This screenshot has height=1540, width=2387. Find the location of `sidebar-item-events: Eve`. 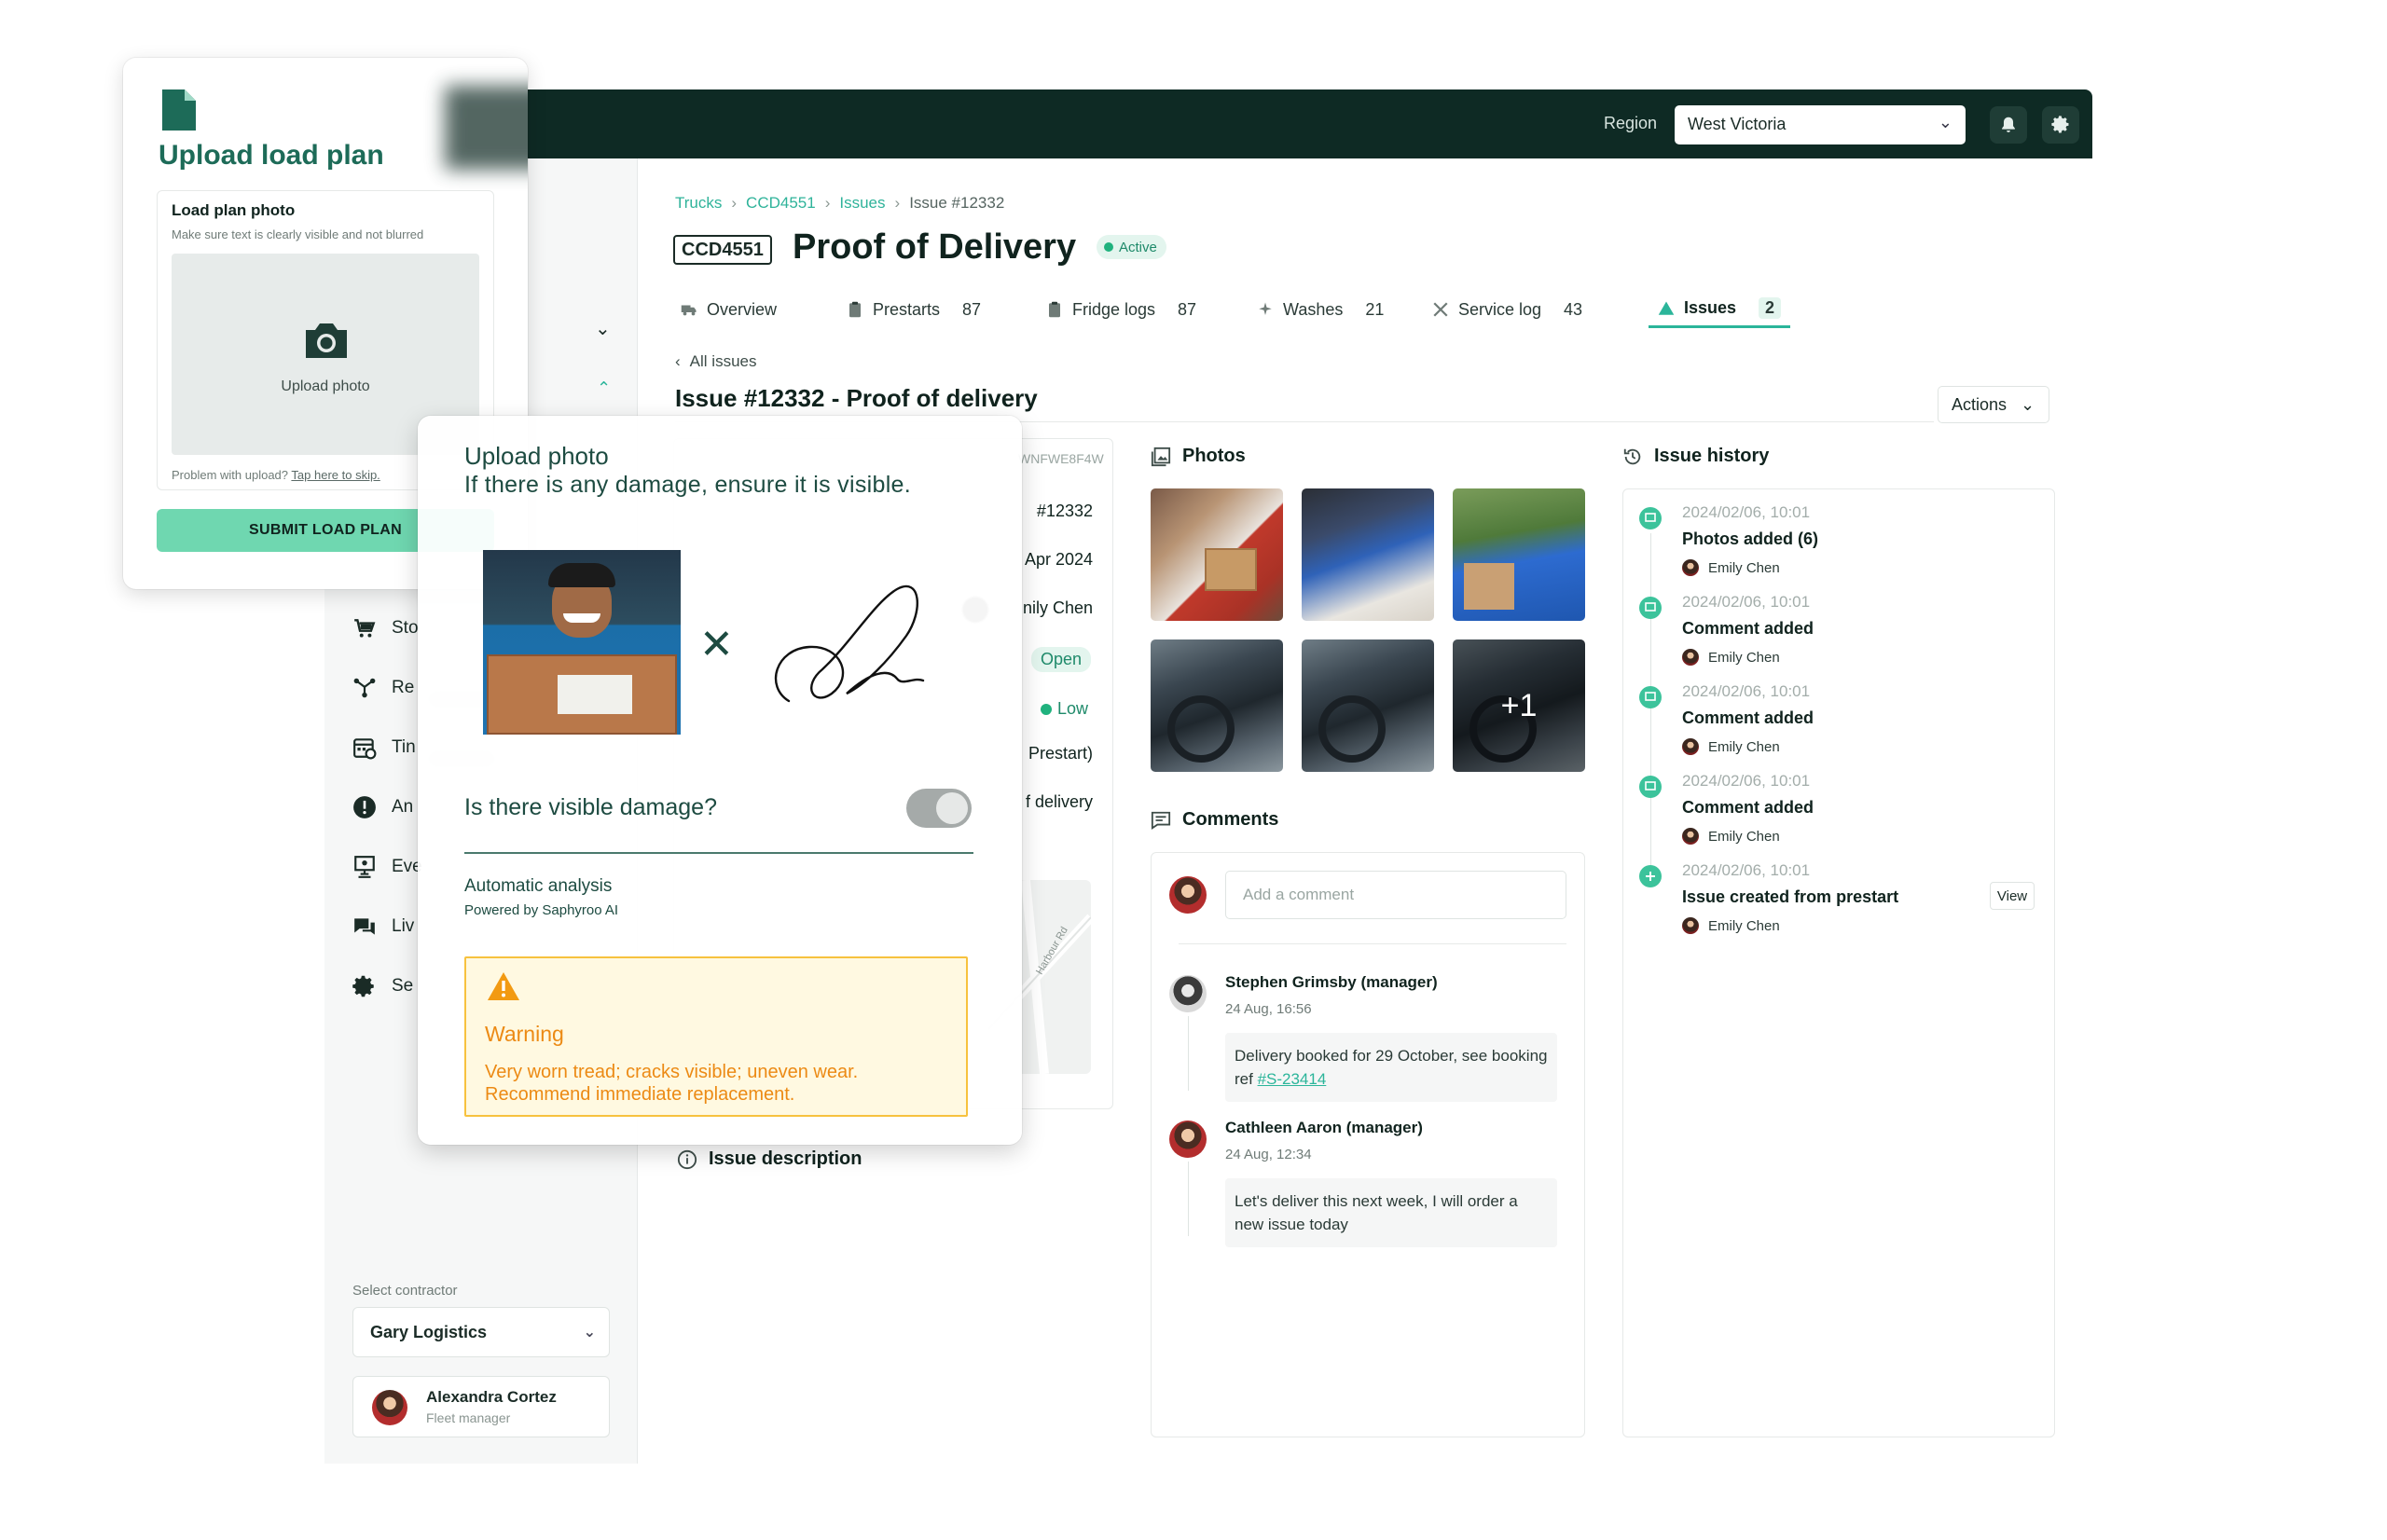

sidebar-item-events: Eve is located at coordinates (387, 867).